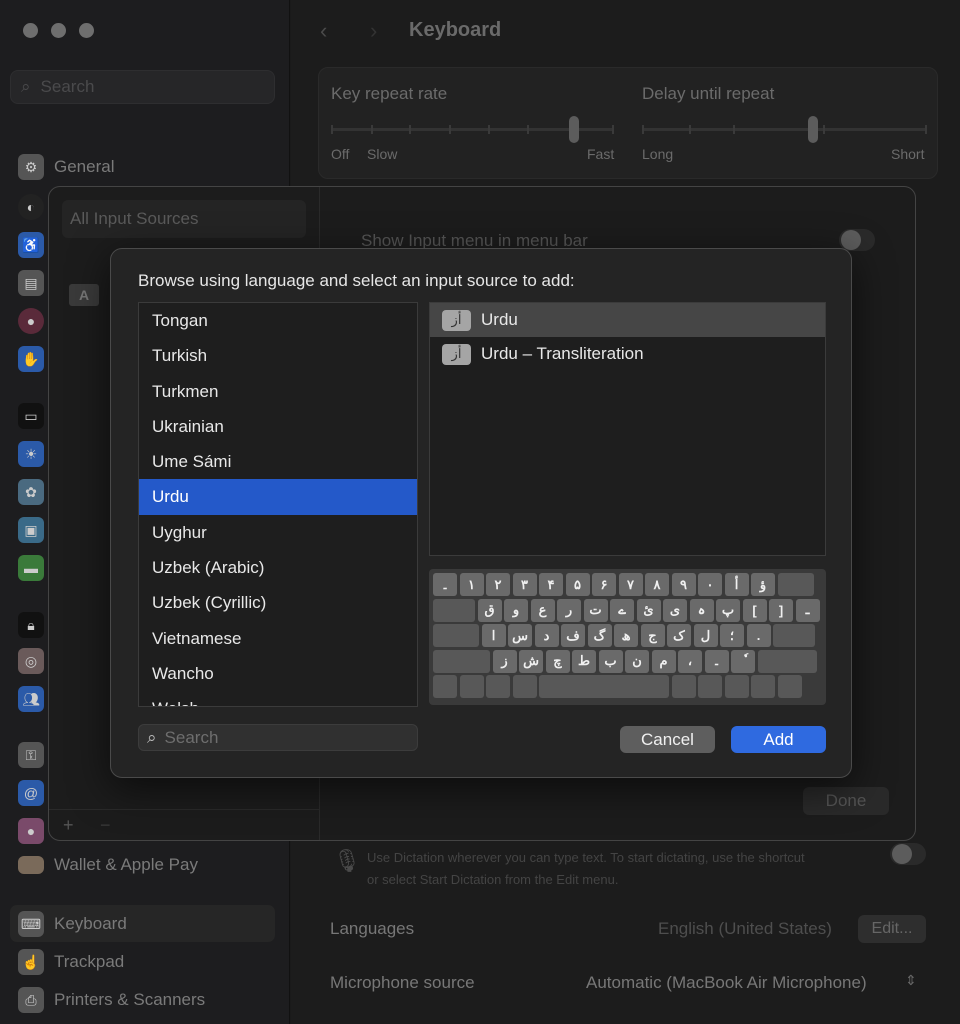 The height and width of the screenshot is (1024, 960). I want to click on back-button: ‹, so click(323, 31).